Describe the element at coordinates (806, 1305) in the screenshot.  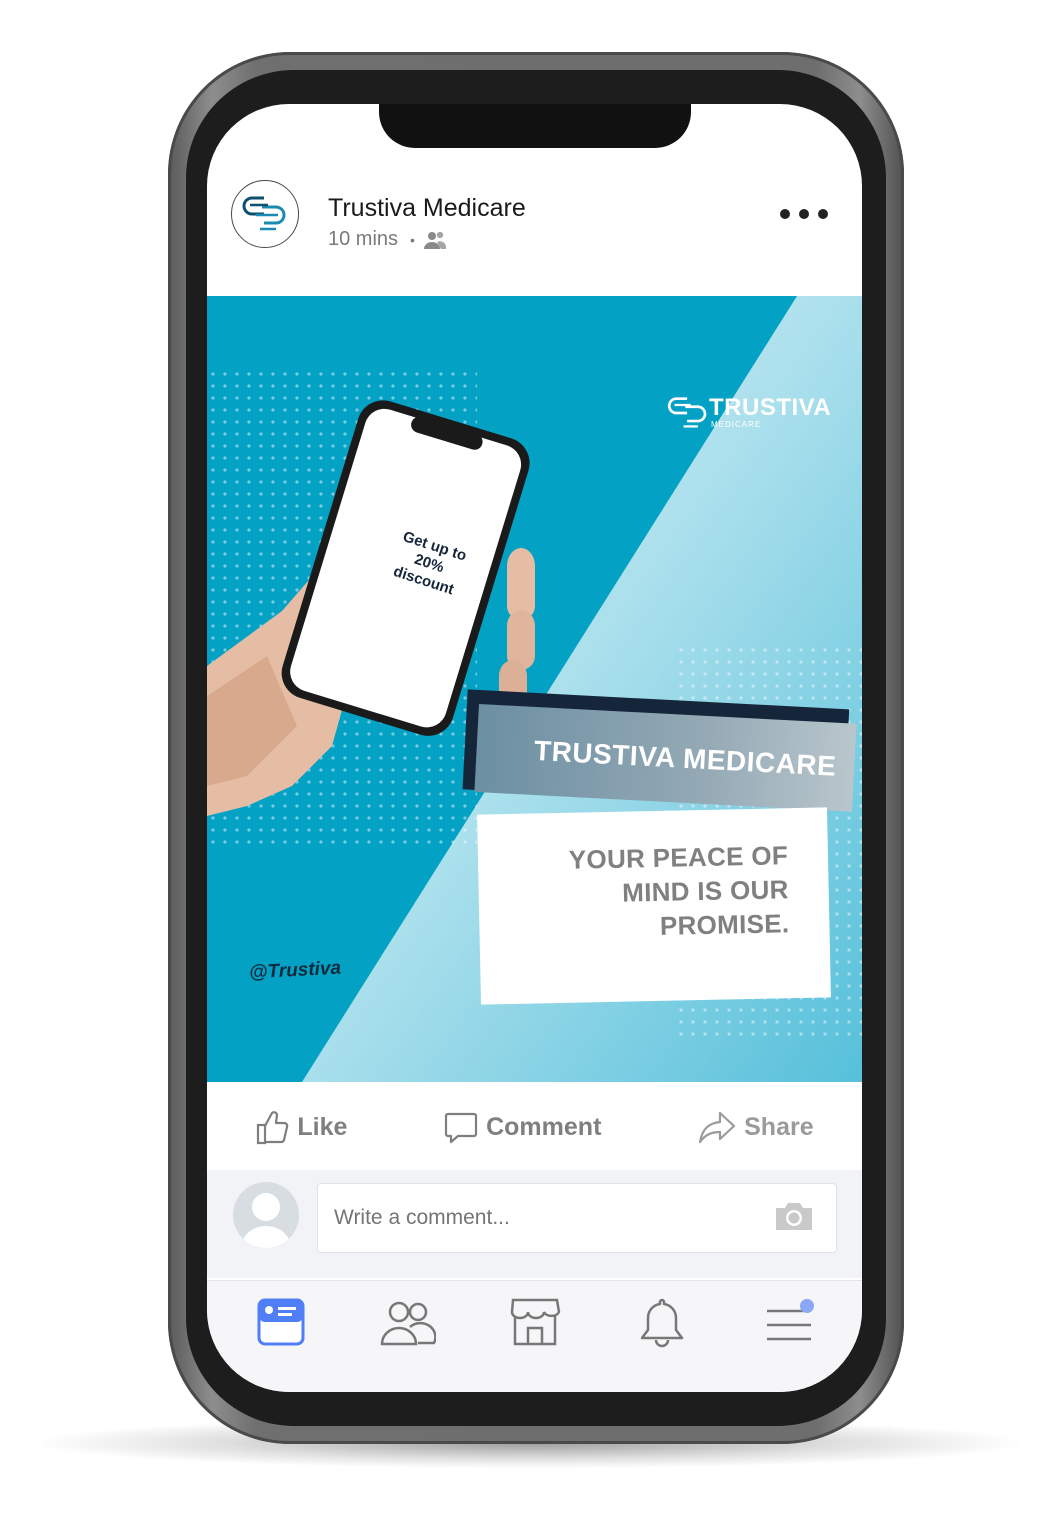
I see `notification-badge-icon` at that location.